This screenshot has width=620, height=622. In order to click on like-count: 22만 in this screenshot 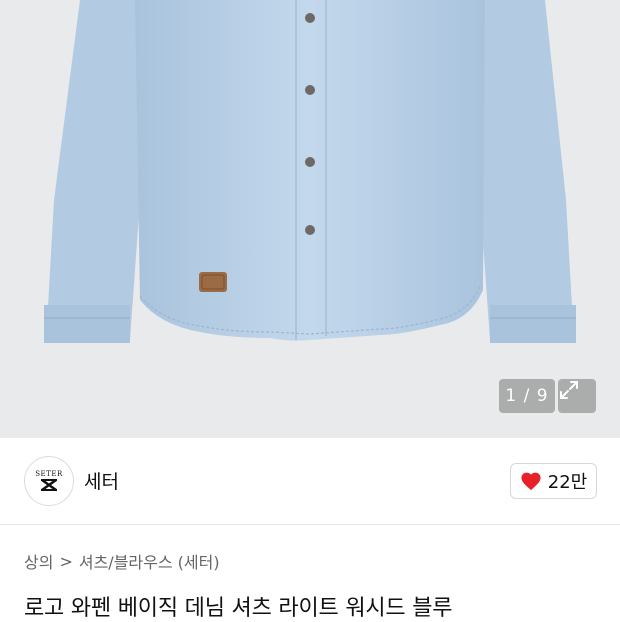, I will do `click(567, 482)`.